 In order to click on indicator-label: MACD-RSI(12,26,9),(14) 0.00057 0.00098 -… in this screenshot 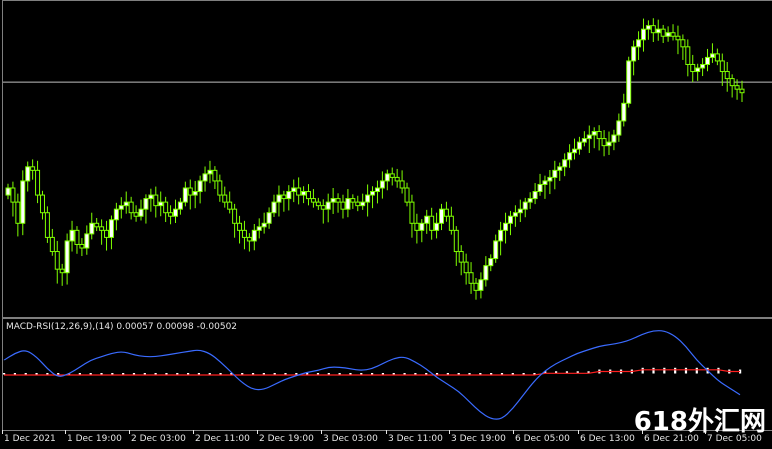, I will do `click(122, 327)`.